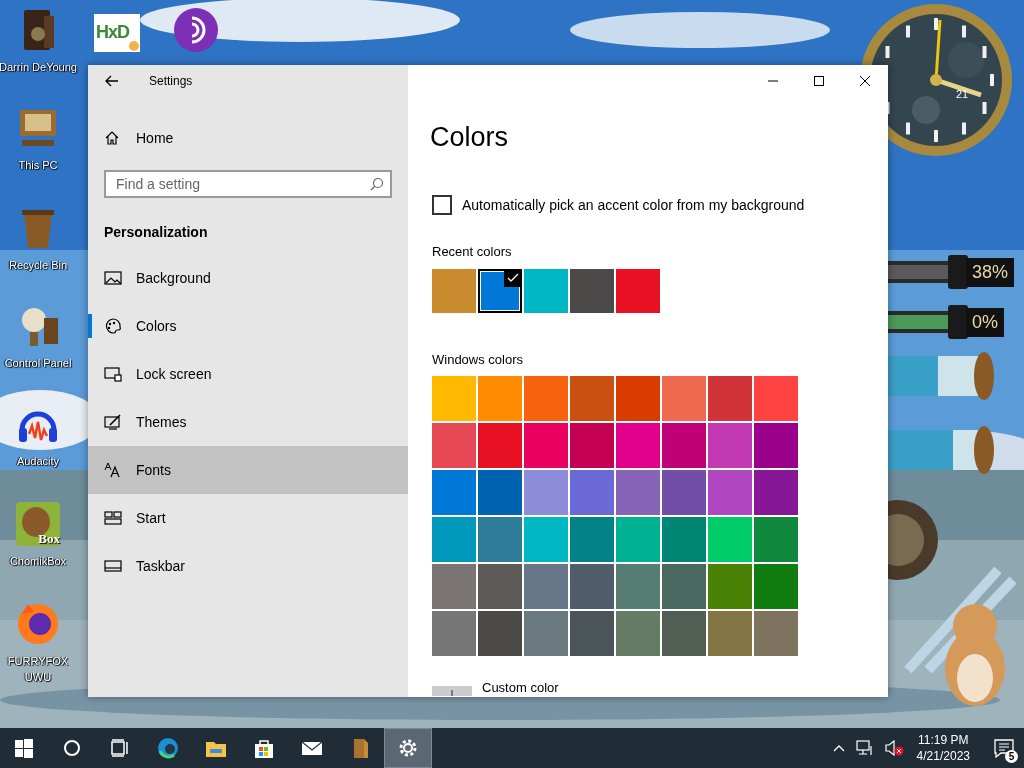  Describe the element at coordinates (470, 137) in the screenshot. I see `page-title: Colors` at that location.